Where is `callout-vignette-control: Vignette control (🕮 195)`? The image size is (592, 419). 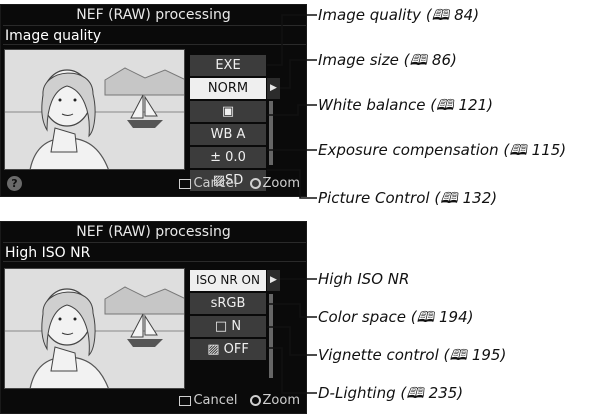
callout-vignette-control: Vignette control (🕮 195) is located at coordinates (412, 355).